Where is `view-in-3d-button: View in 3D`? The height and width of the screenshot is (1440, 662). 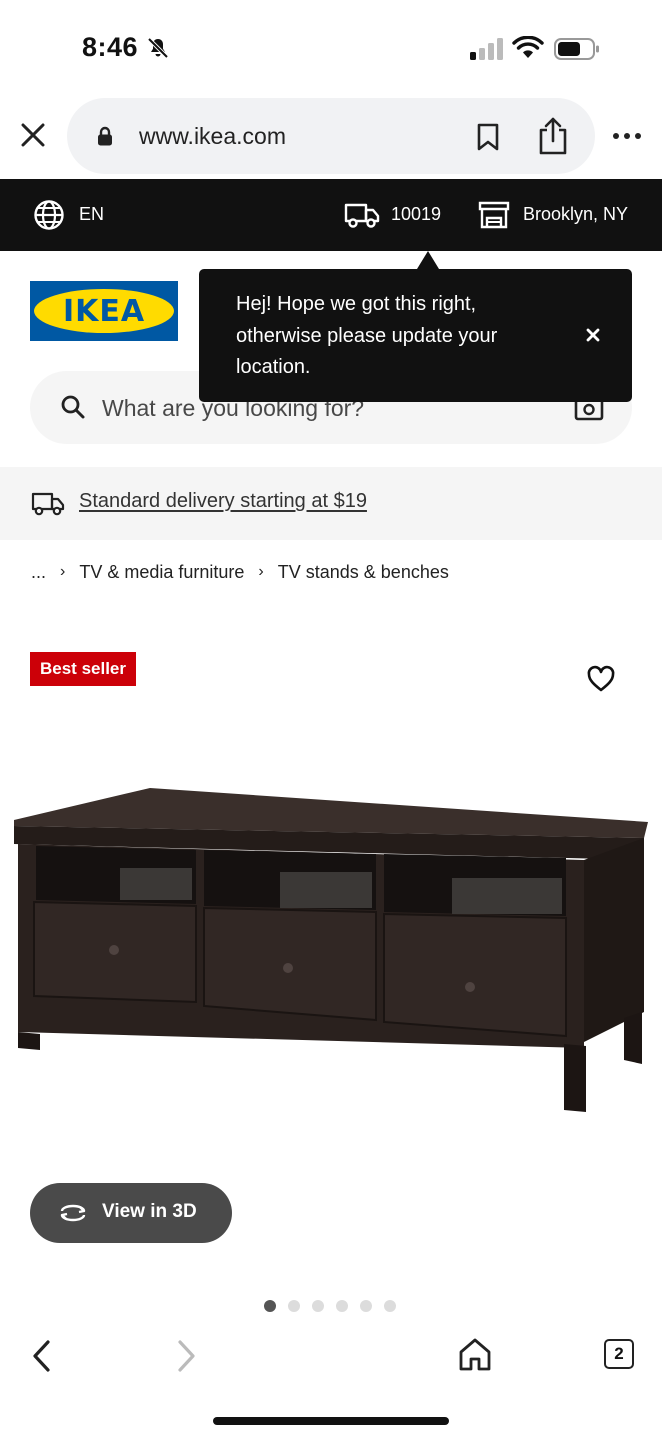 view-in-3d-button: View in 3D is located at coordinates (131, 1213).